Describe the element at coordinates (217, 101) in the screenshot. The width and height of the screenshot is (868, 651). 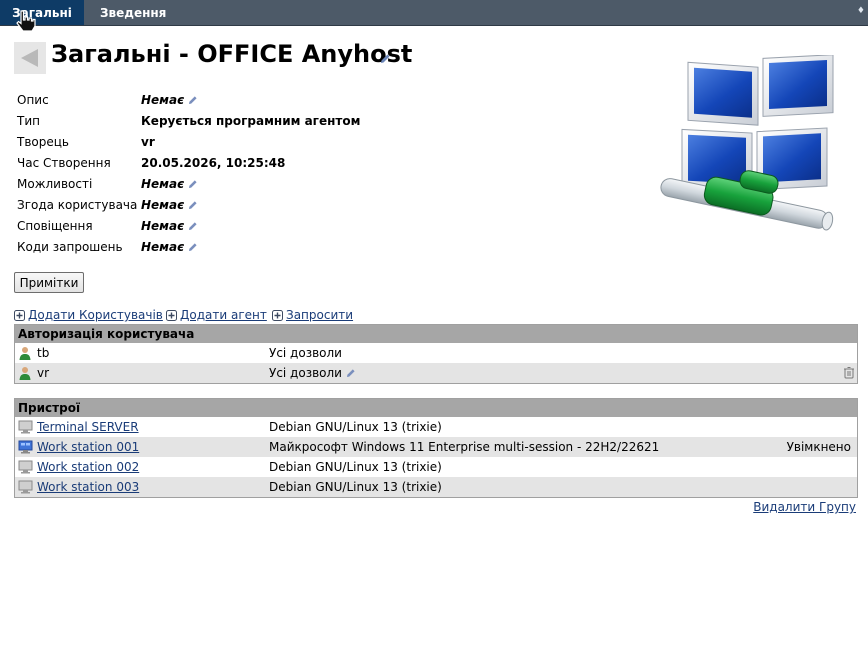
I see `property-description: Опис Немає` at that location.